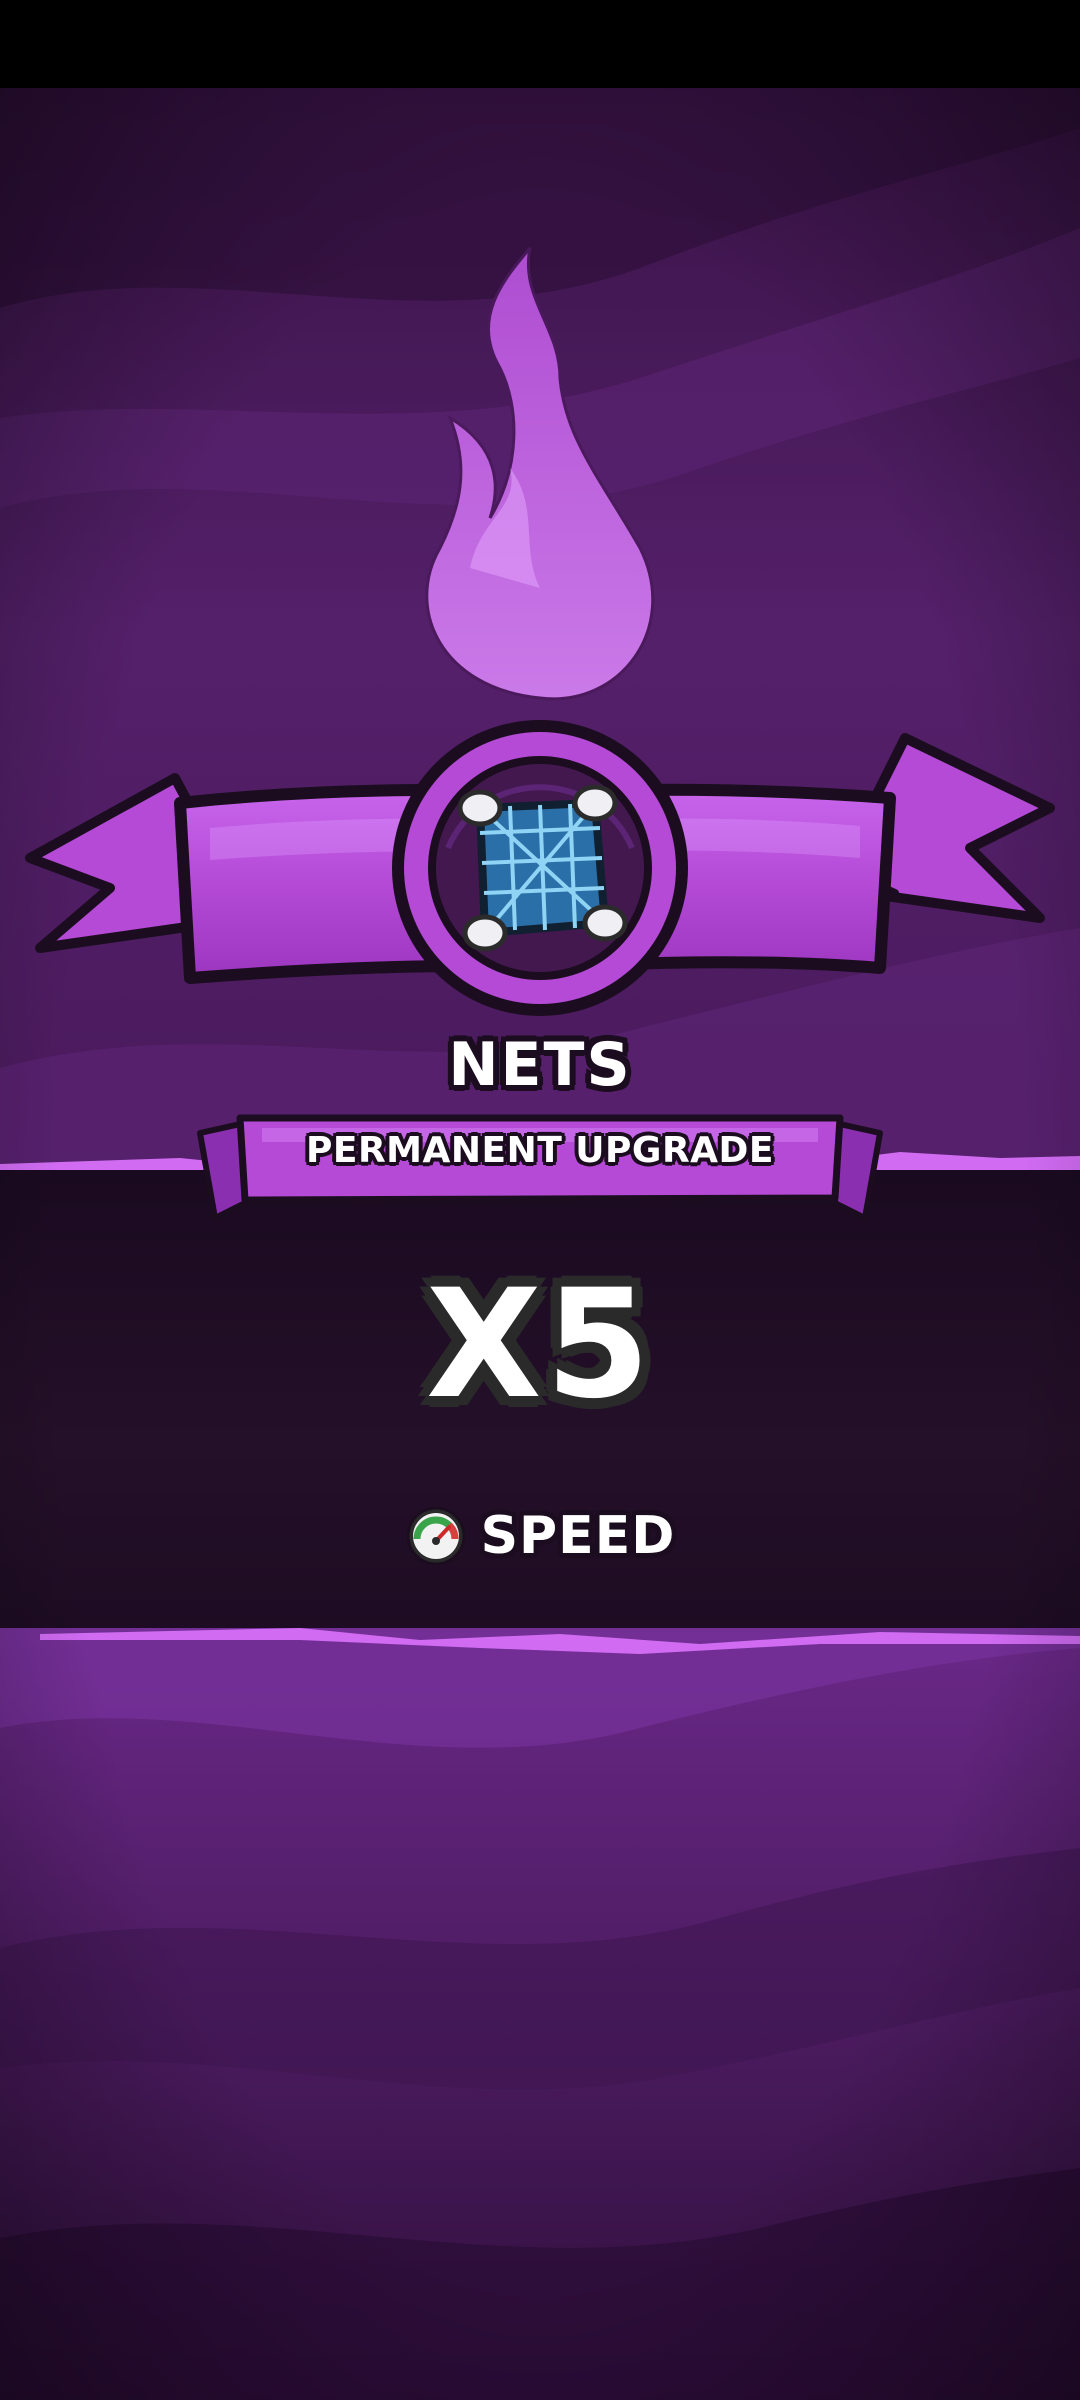  What do you see at coordinates (578, 1536) in the screenshot?
I see `stat-label: SPEED` at bounding box center [578, 1536].